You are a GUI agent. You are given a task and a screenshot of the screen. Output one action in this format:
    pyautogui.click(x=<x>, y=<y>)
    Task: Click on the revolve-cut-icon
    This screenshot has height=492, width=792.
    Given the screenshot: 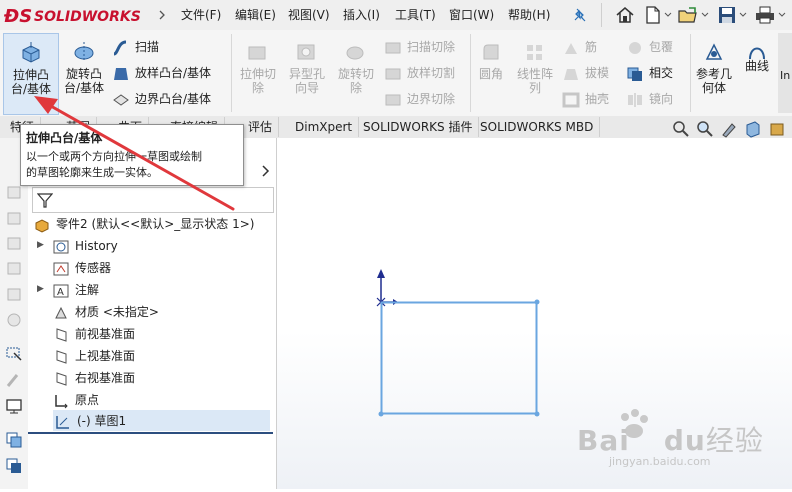 What is the action you would take?
    pyautogui.click(x=355, y=52)
    